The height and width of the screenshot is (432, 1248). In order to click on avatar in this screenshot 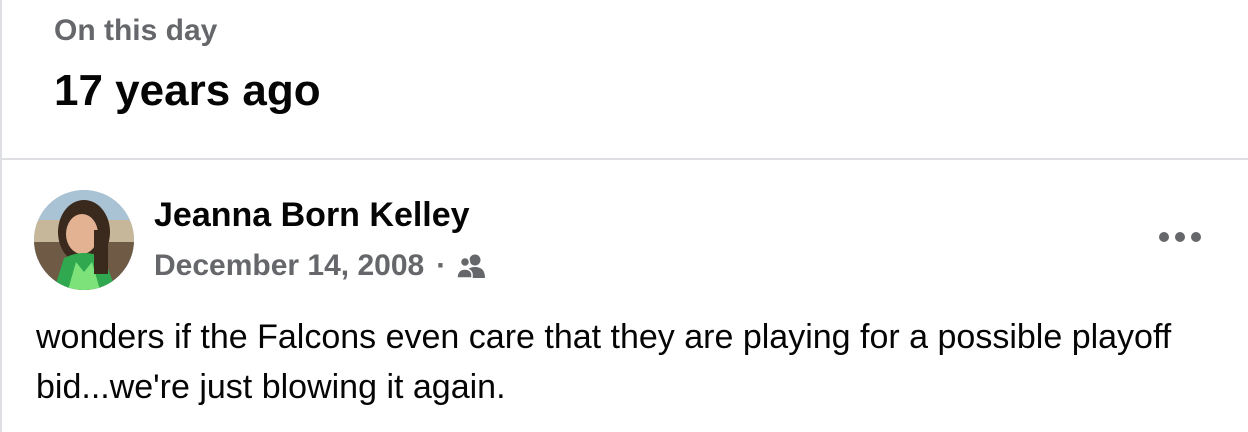, I will do `click(84, 240)`.